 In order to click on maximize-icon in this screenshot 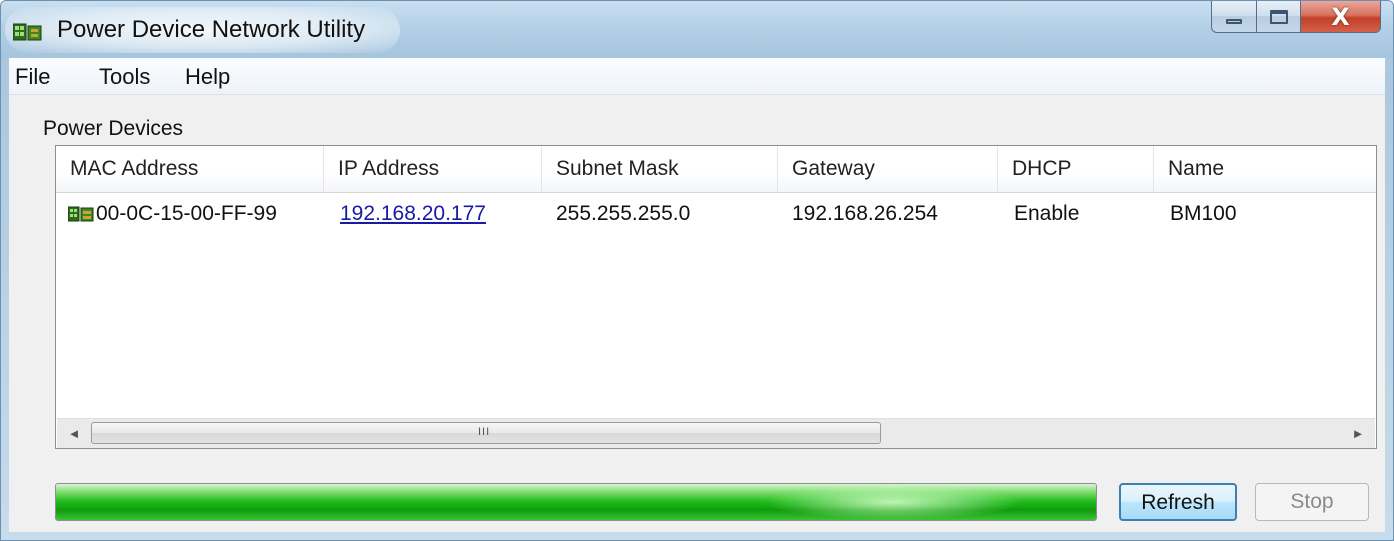, I will do `click(1278, 16)`.